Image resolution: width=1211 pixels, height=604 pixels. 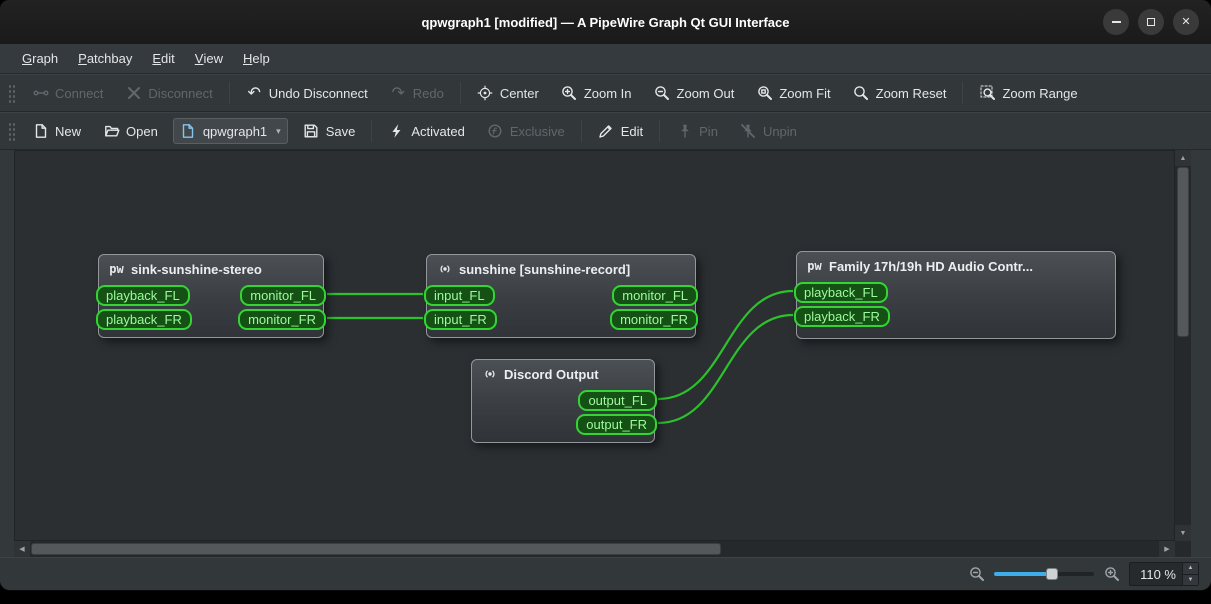 I want to click on pin-button: Pin, so click(x=697, y=131).